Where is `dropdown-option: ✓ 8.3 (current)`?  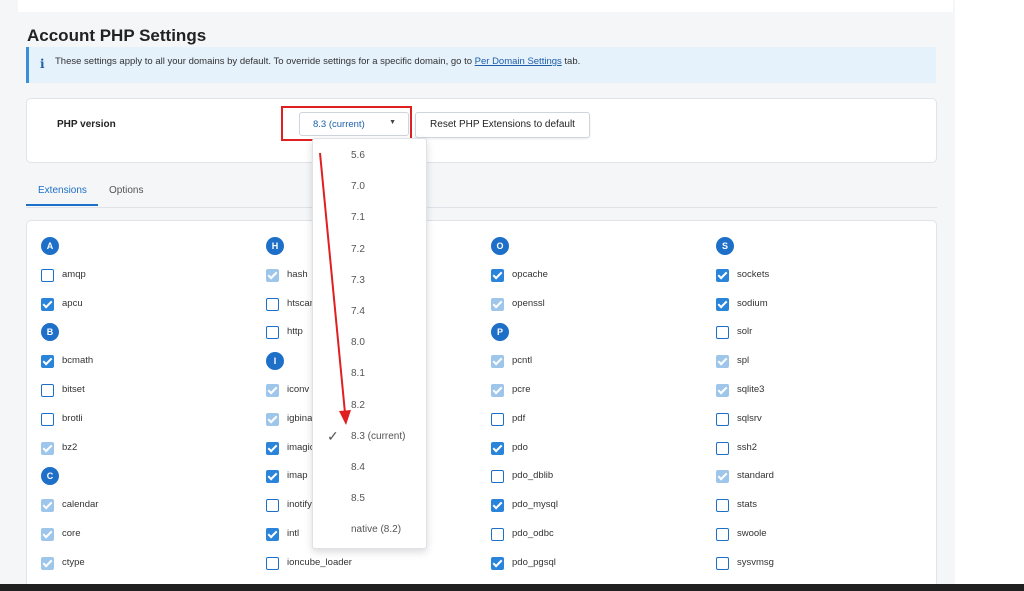
dropdown-option: ✓ 8.3 (current) is located at coordinates (369, 437).